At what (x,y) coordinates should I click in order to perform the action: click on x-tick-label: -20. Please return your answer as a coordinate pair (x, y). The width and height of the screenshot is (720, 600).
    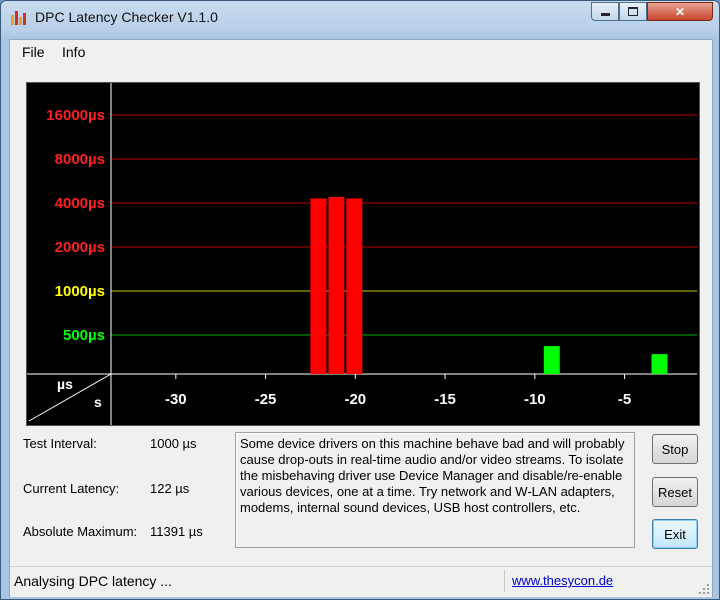
    Looking at the image, I should click on (355, 399).